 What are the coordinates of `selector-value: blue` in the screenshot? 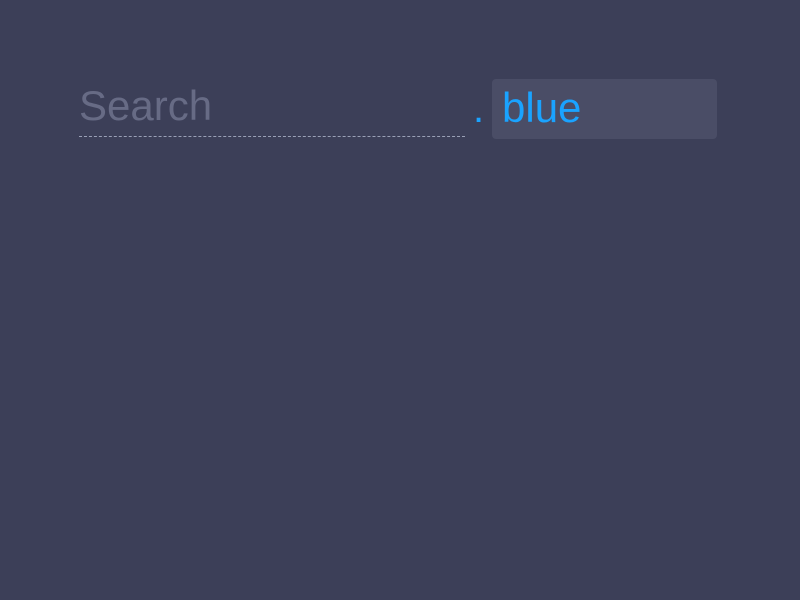 It's located at (542, 107).